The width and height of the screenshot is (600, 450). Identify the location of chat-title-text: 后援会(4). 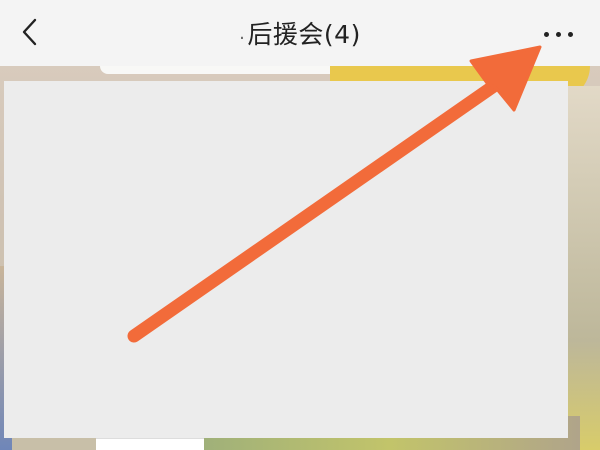
(304, 34).